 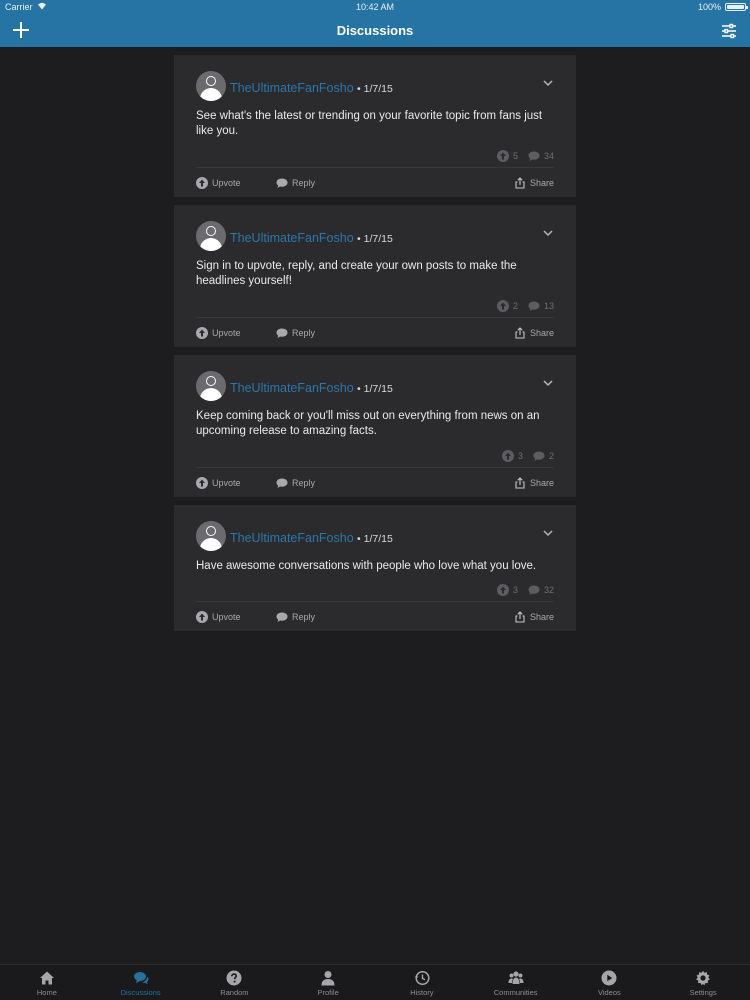 I want to click on tab-communities: Communities, so click(x=516, y=982).